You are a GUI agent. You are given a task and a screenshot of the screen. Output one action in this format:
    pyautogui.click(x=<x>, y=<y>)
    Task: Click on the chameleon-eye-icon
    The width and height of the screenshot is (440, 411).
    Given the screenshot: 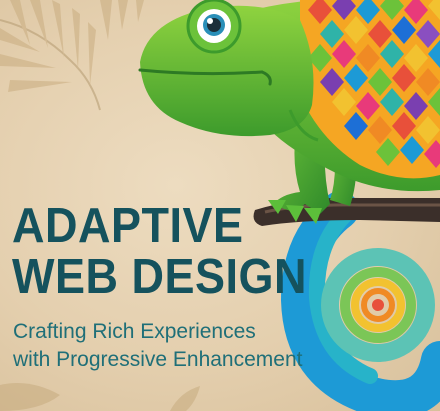 What is the action you would take?
    pyautogui.click(x=214, y=27)
    